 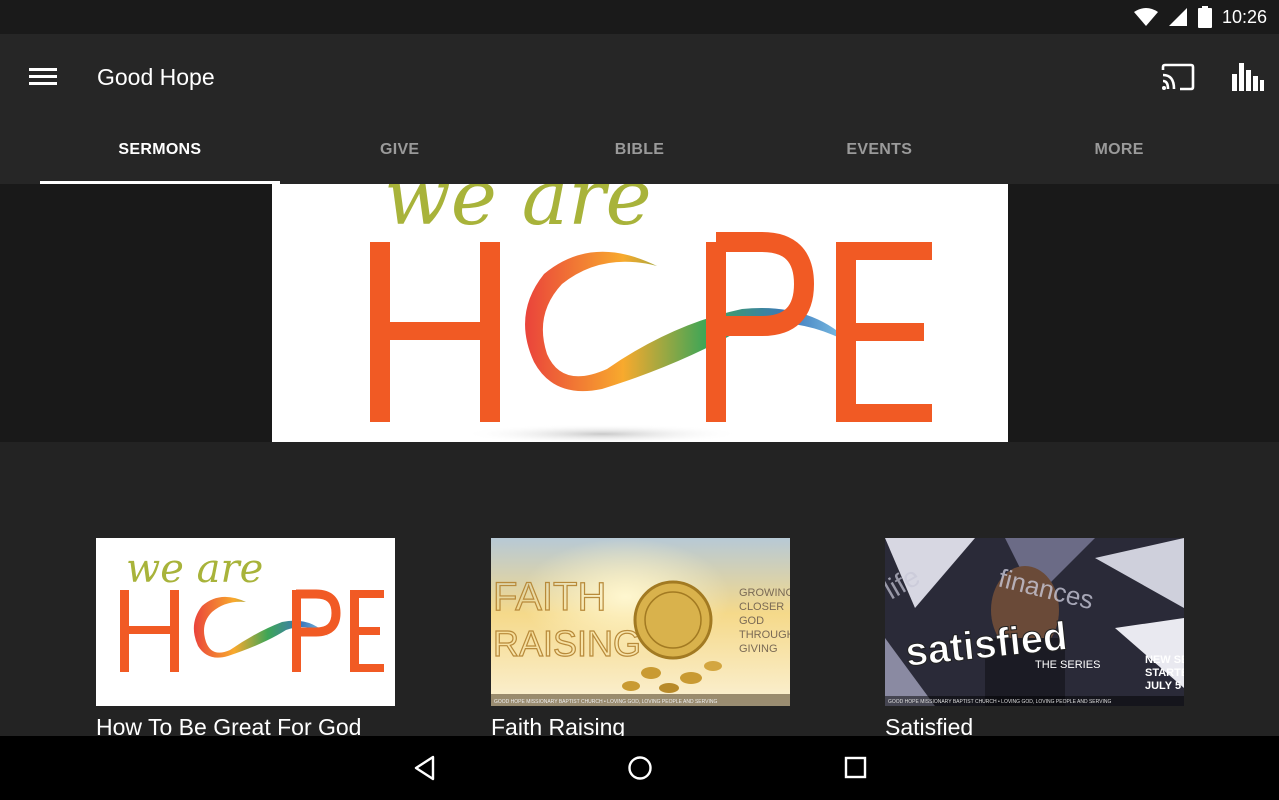 What do you see at coordinates (160, 151) in the screenshot?
I see `tab-sermons: SERMONS` at bounding box center [160, 151].